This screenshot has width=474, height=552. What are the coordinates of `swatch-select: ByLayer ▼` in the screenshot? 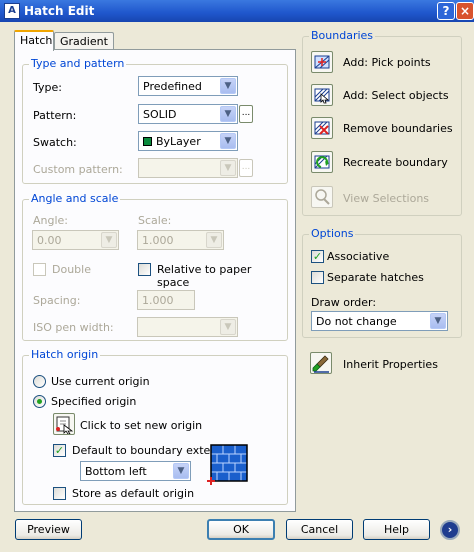 It's located at (188, 141).